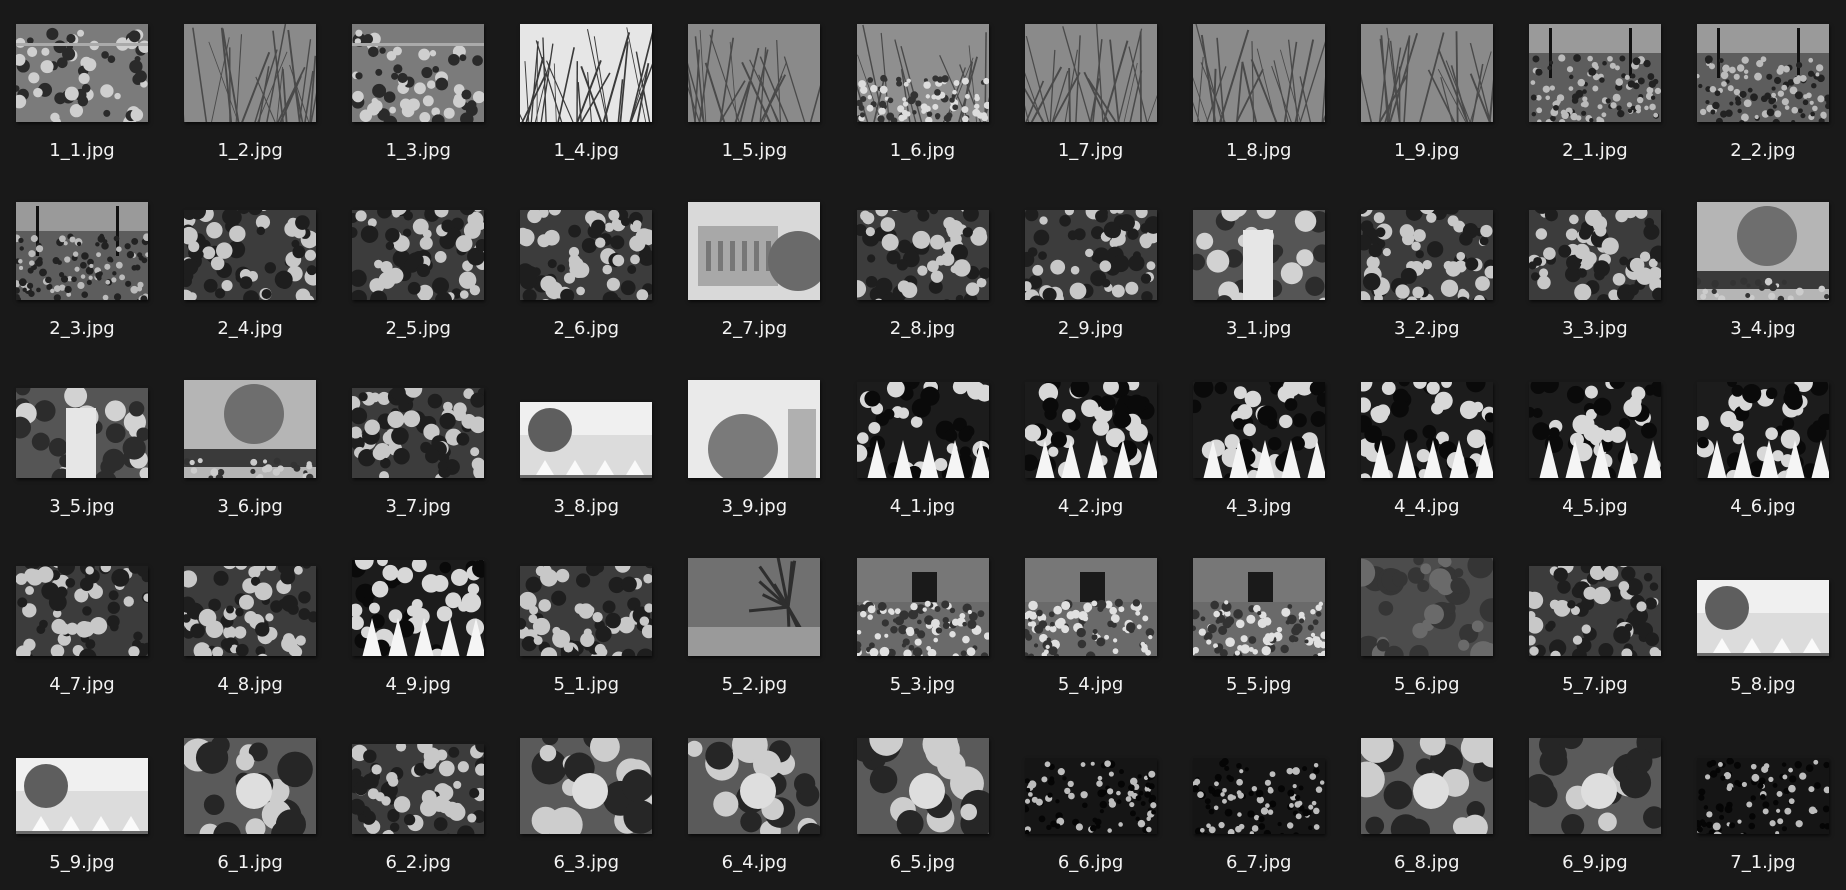 Image resolution: width=1846 pixels, height=890 pixels. Describe the element at coordinates (436, 267) in the screenshot. I see `file-tile: 2_5.jpg` at that location.